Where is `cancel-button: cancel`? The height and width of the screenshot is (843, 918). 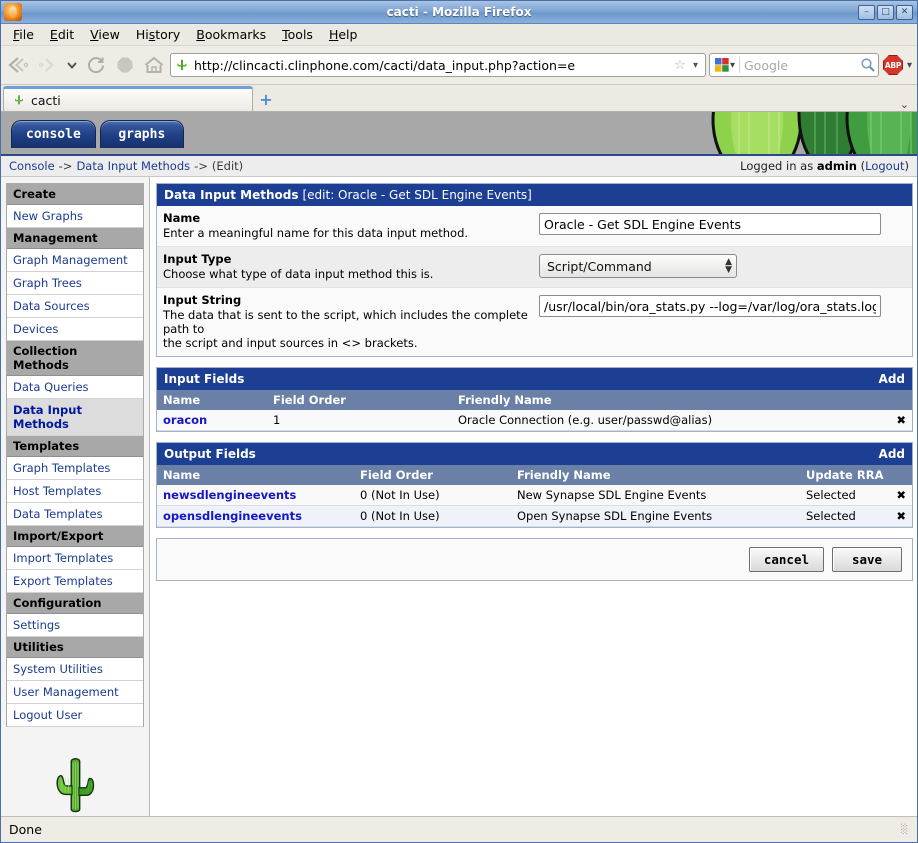 cancel-button: cancel is located at coordinates (786, 559).